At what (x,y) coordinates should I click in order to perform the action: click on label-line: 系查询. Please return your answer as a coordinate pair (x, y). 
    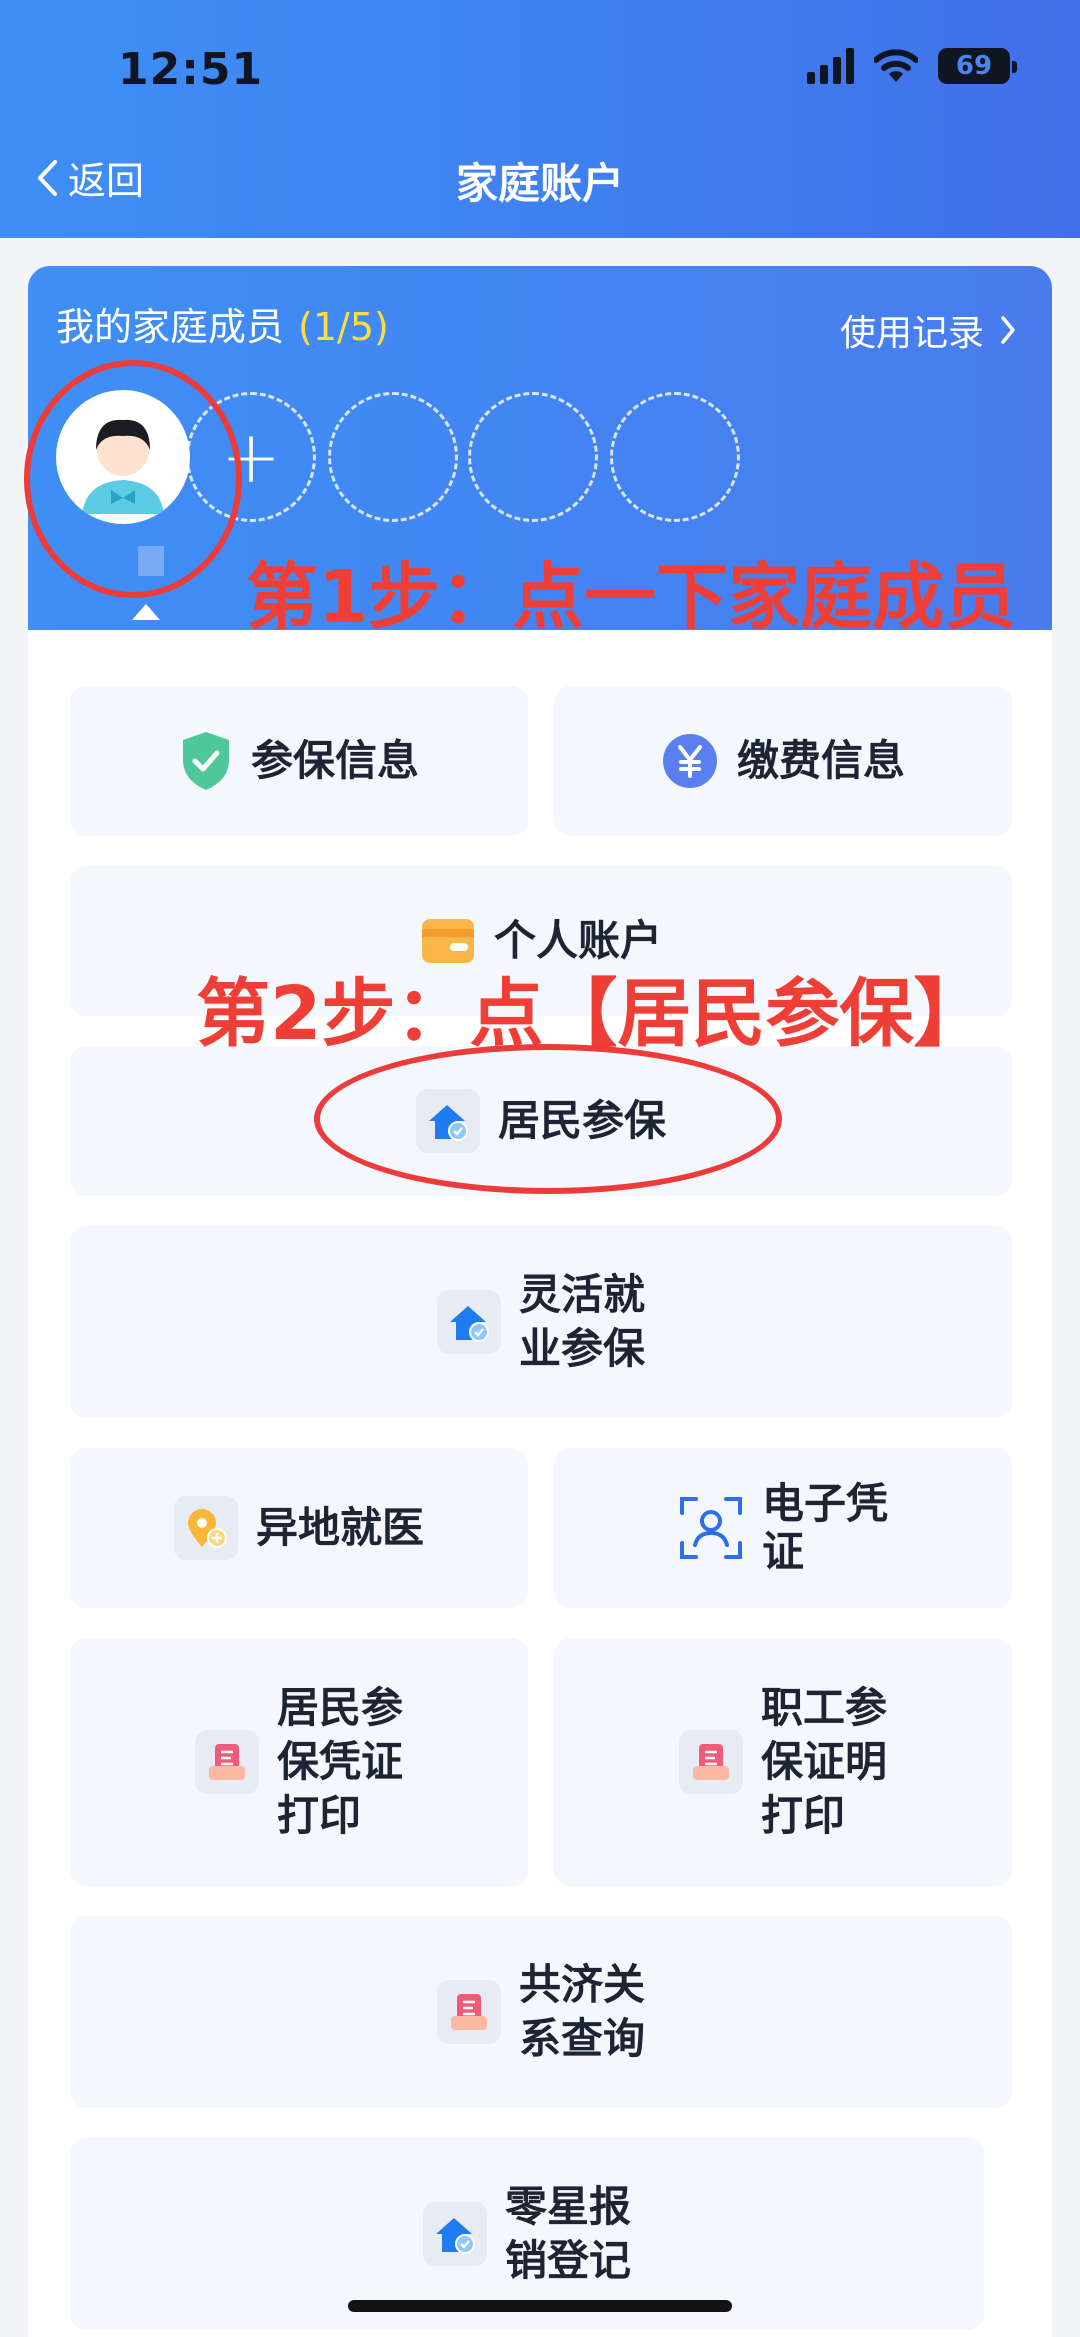
    Looking at the image, I should click on (581, 2038).